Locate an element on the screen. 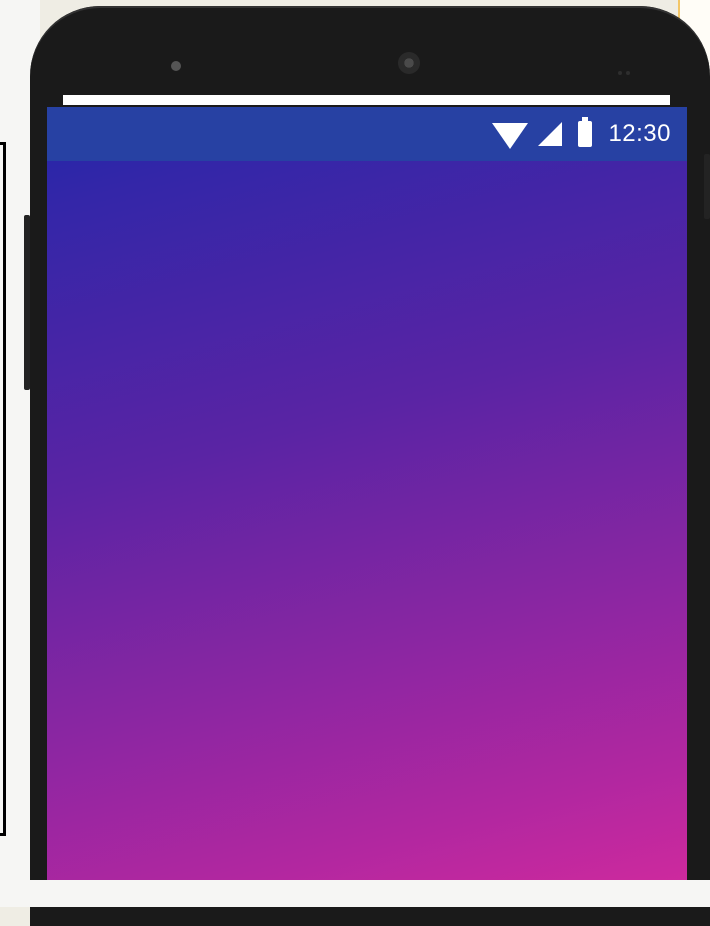  left-side-panel is located at coordinates (3, 489).